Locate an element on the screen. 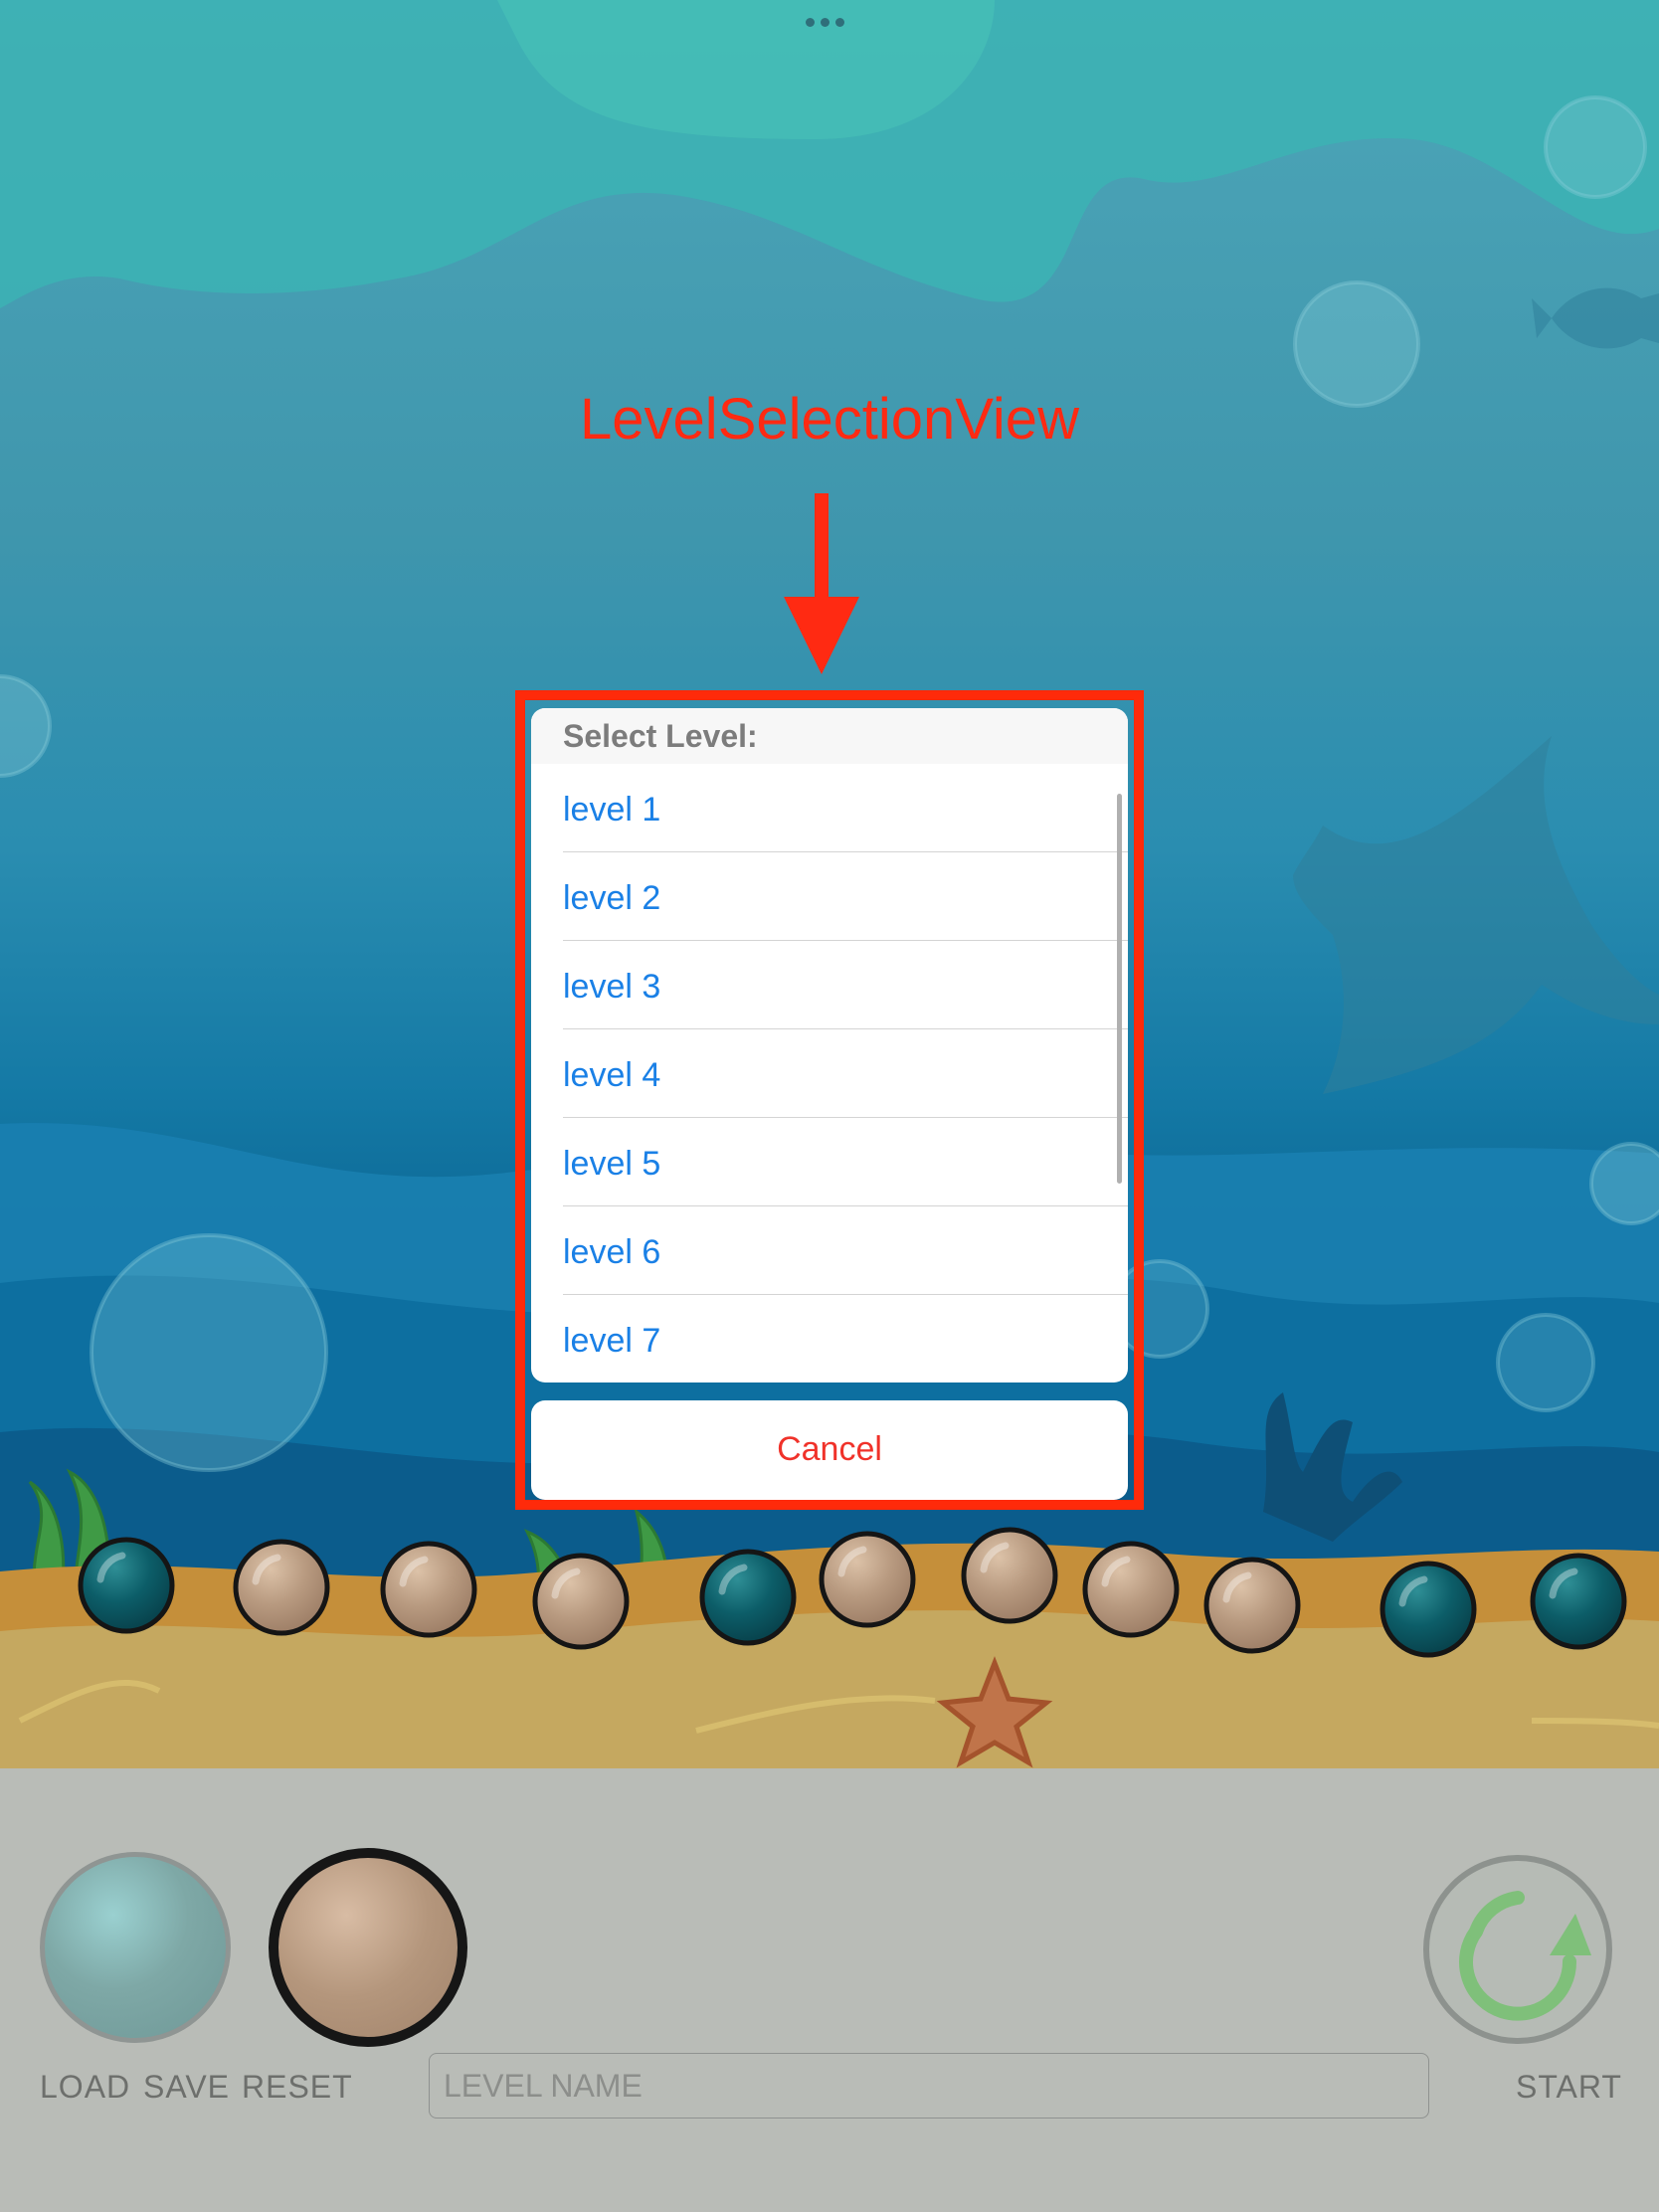 Image resolution: width=1659 pixels, height=2212 pixels. palette-beige-bubble is located at coordinates (368, 1947).